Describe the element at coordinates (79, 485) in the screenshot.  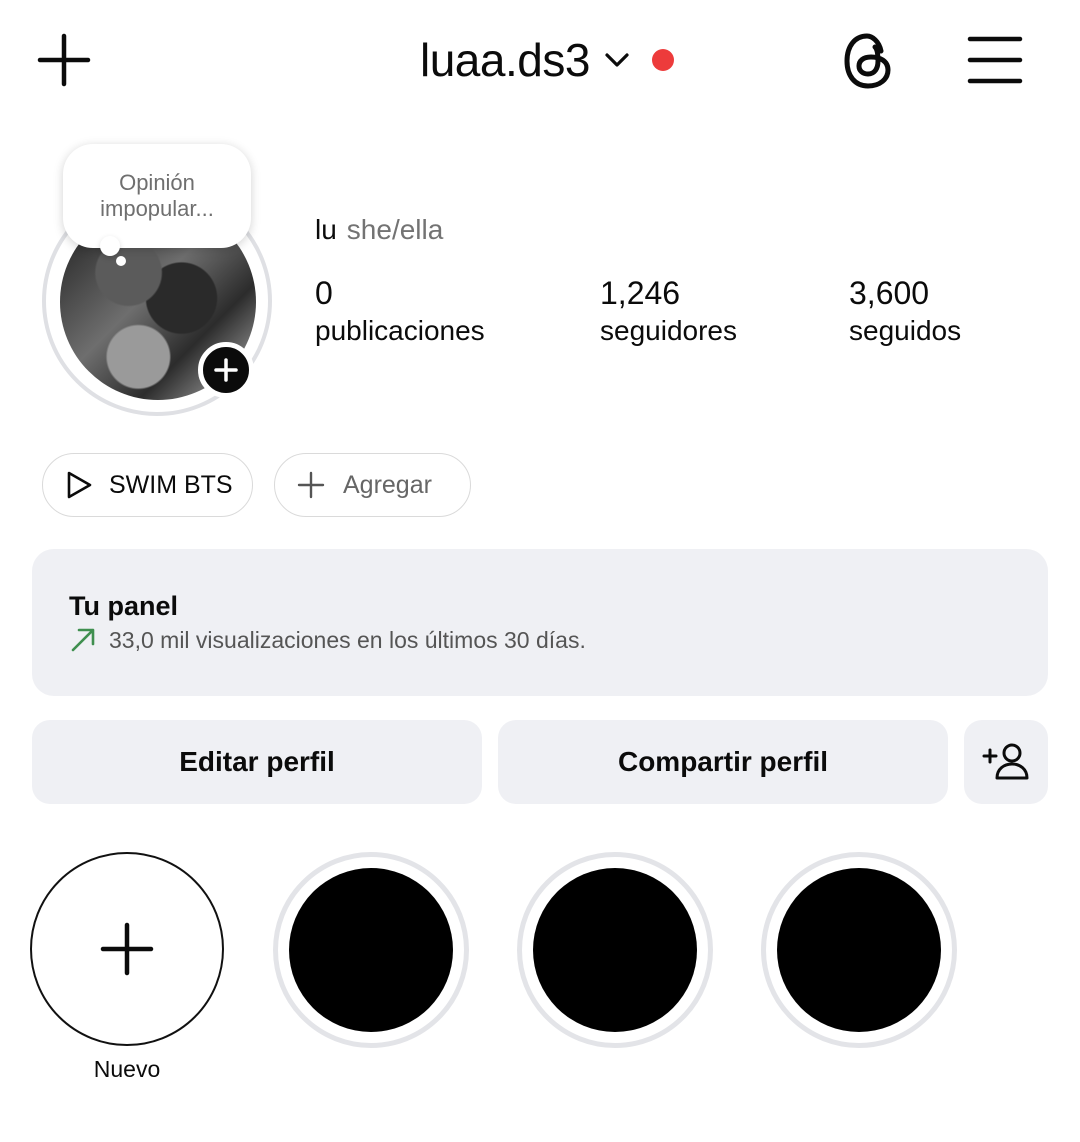
I see `play-icon` at that location.